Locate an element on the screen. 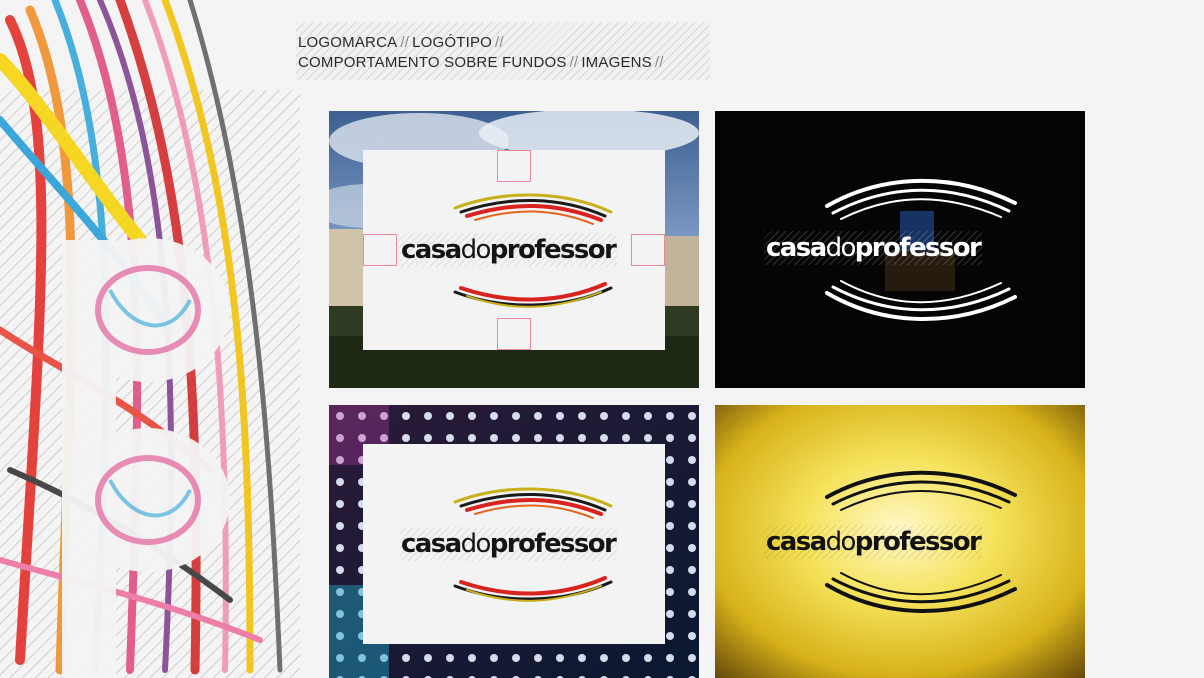 The image size is (1204, 678). header-subtitle-imagens: IMAGENS is located at coordinates (616, 62).